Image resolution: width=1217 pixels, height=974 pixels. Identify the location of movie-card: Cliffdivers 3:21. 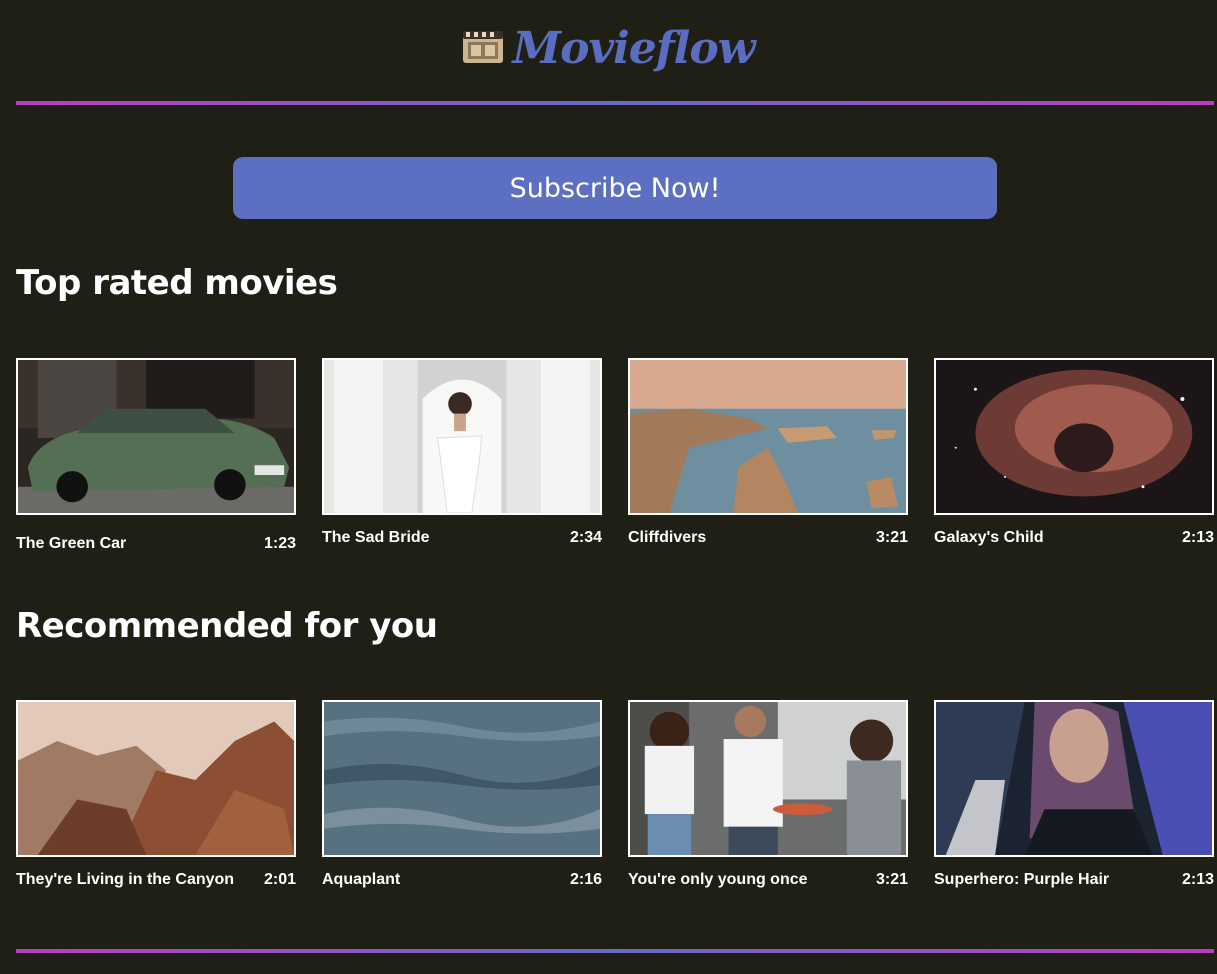
(768, 452).